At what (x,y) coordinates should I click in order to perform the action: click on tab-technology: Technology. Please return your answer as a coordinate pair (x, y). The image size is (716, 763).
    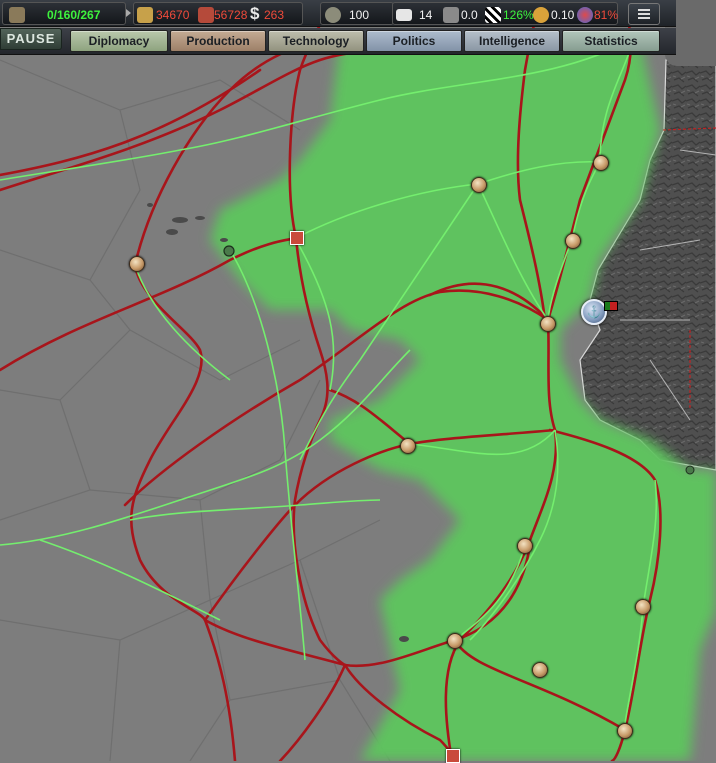
    Looking at the image, I should click on (316, 41).